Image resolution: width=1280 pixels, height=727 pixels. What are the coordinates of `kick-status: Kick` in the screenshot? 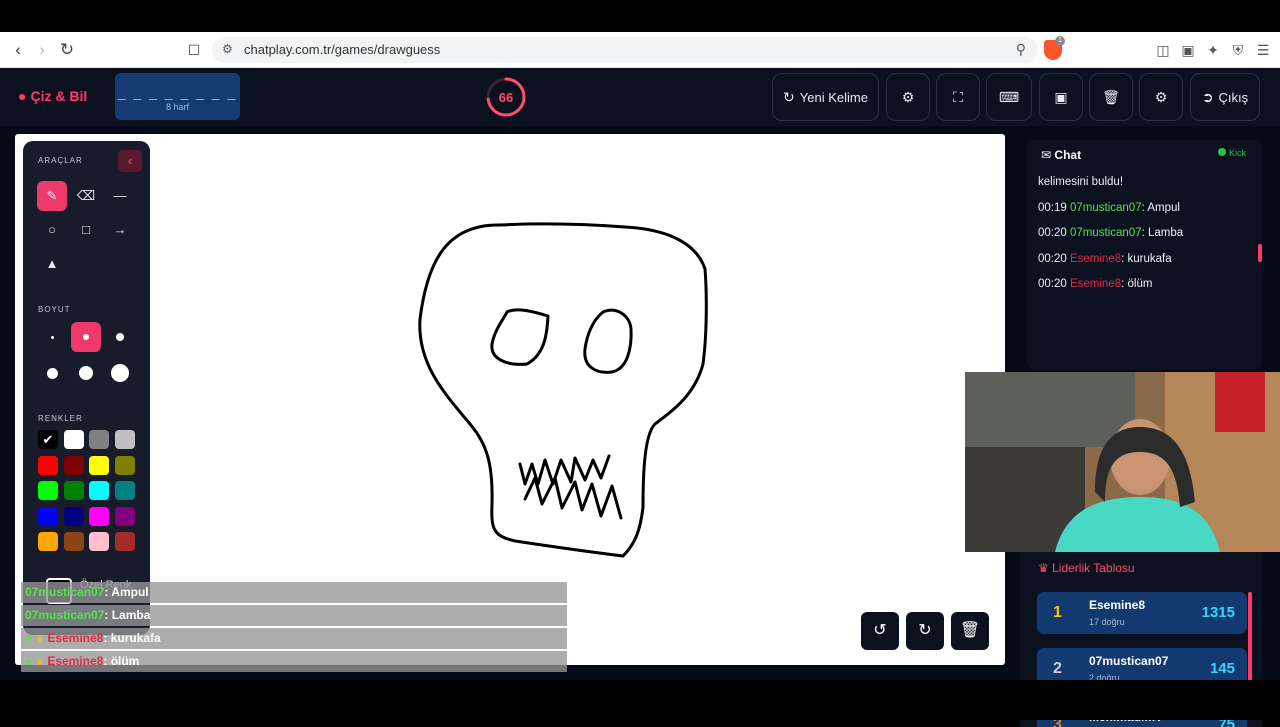 It's located at (1232, 153).